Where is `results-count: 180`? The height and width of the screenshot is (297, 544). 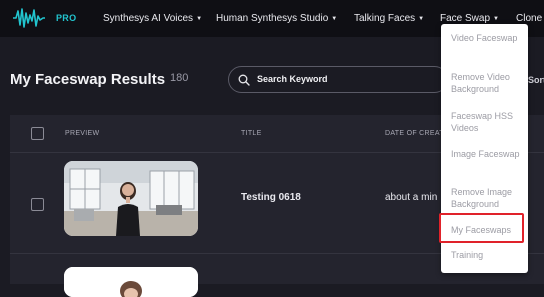
results-count: 180 is located at coordinates (179, 78).